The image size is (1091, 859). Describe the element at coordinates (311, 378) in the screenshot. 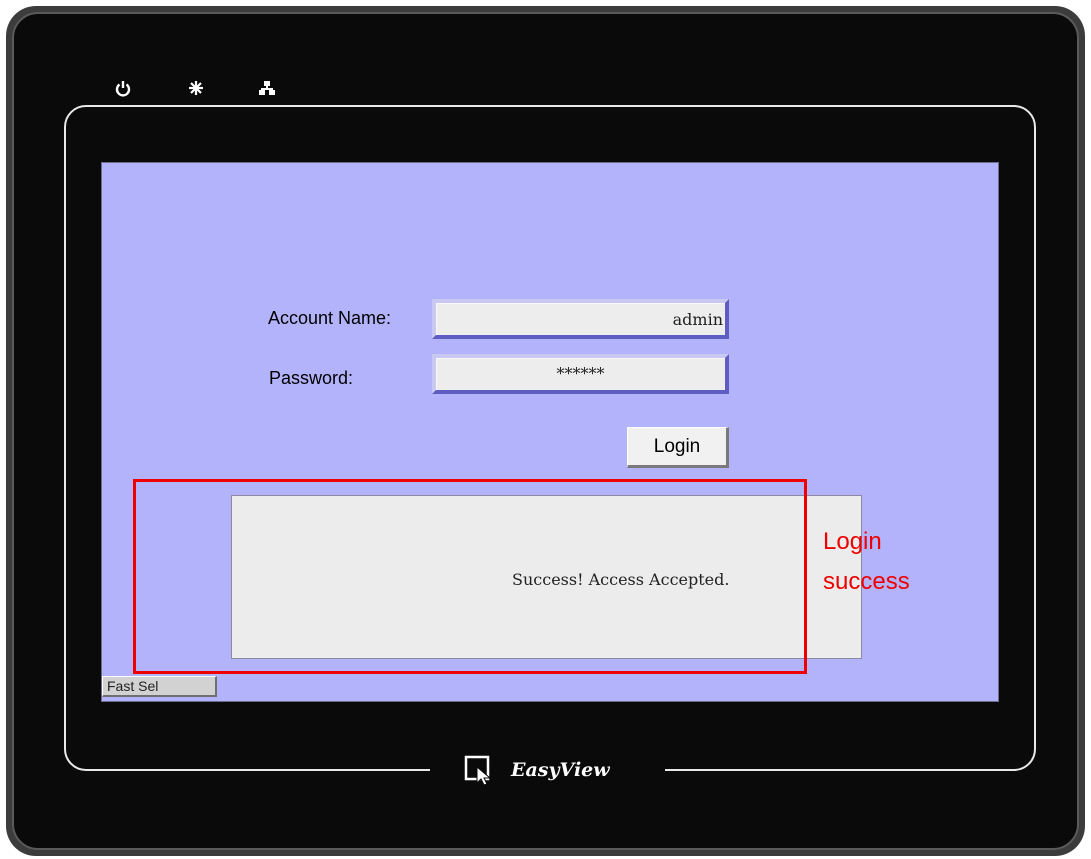

I see `password-label: Password:` at that location.